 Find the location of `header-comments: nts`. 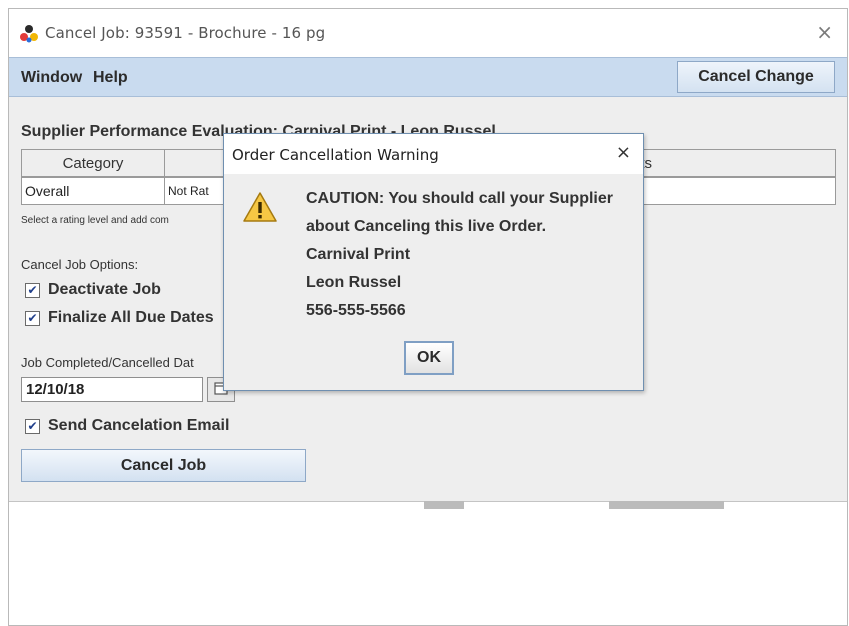

header-comments: nts is located at coordinates (729, 163).